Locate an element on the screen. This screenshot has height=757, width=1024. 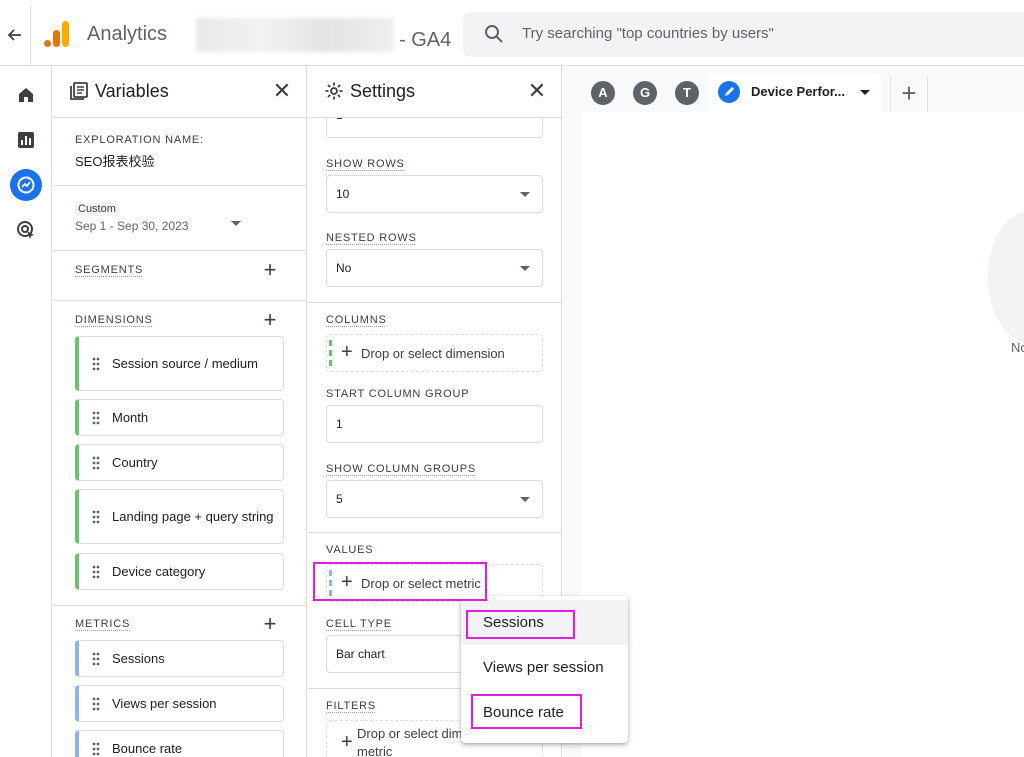
exploration-name-label: EXPLORATION NAME: is located at coordinates (139, 140).